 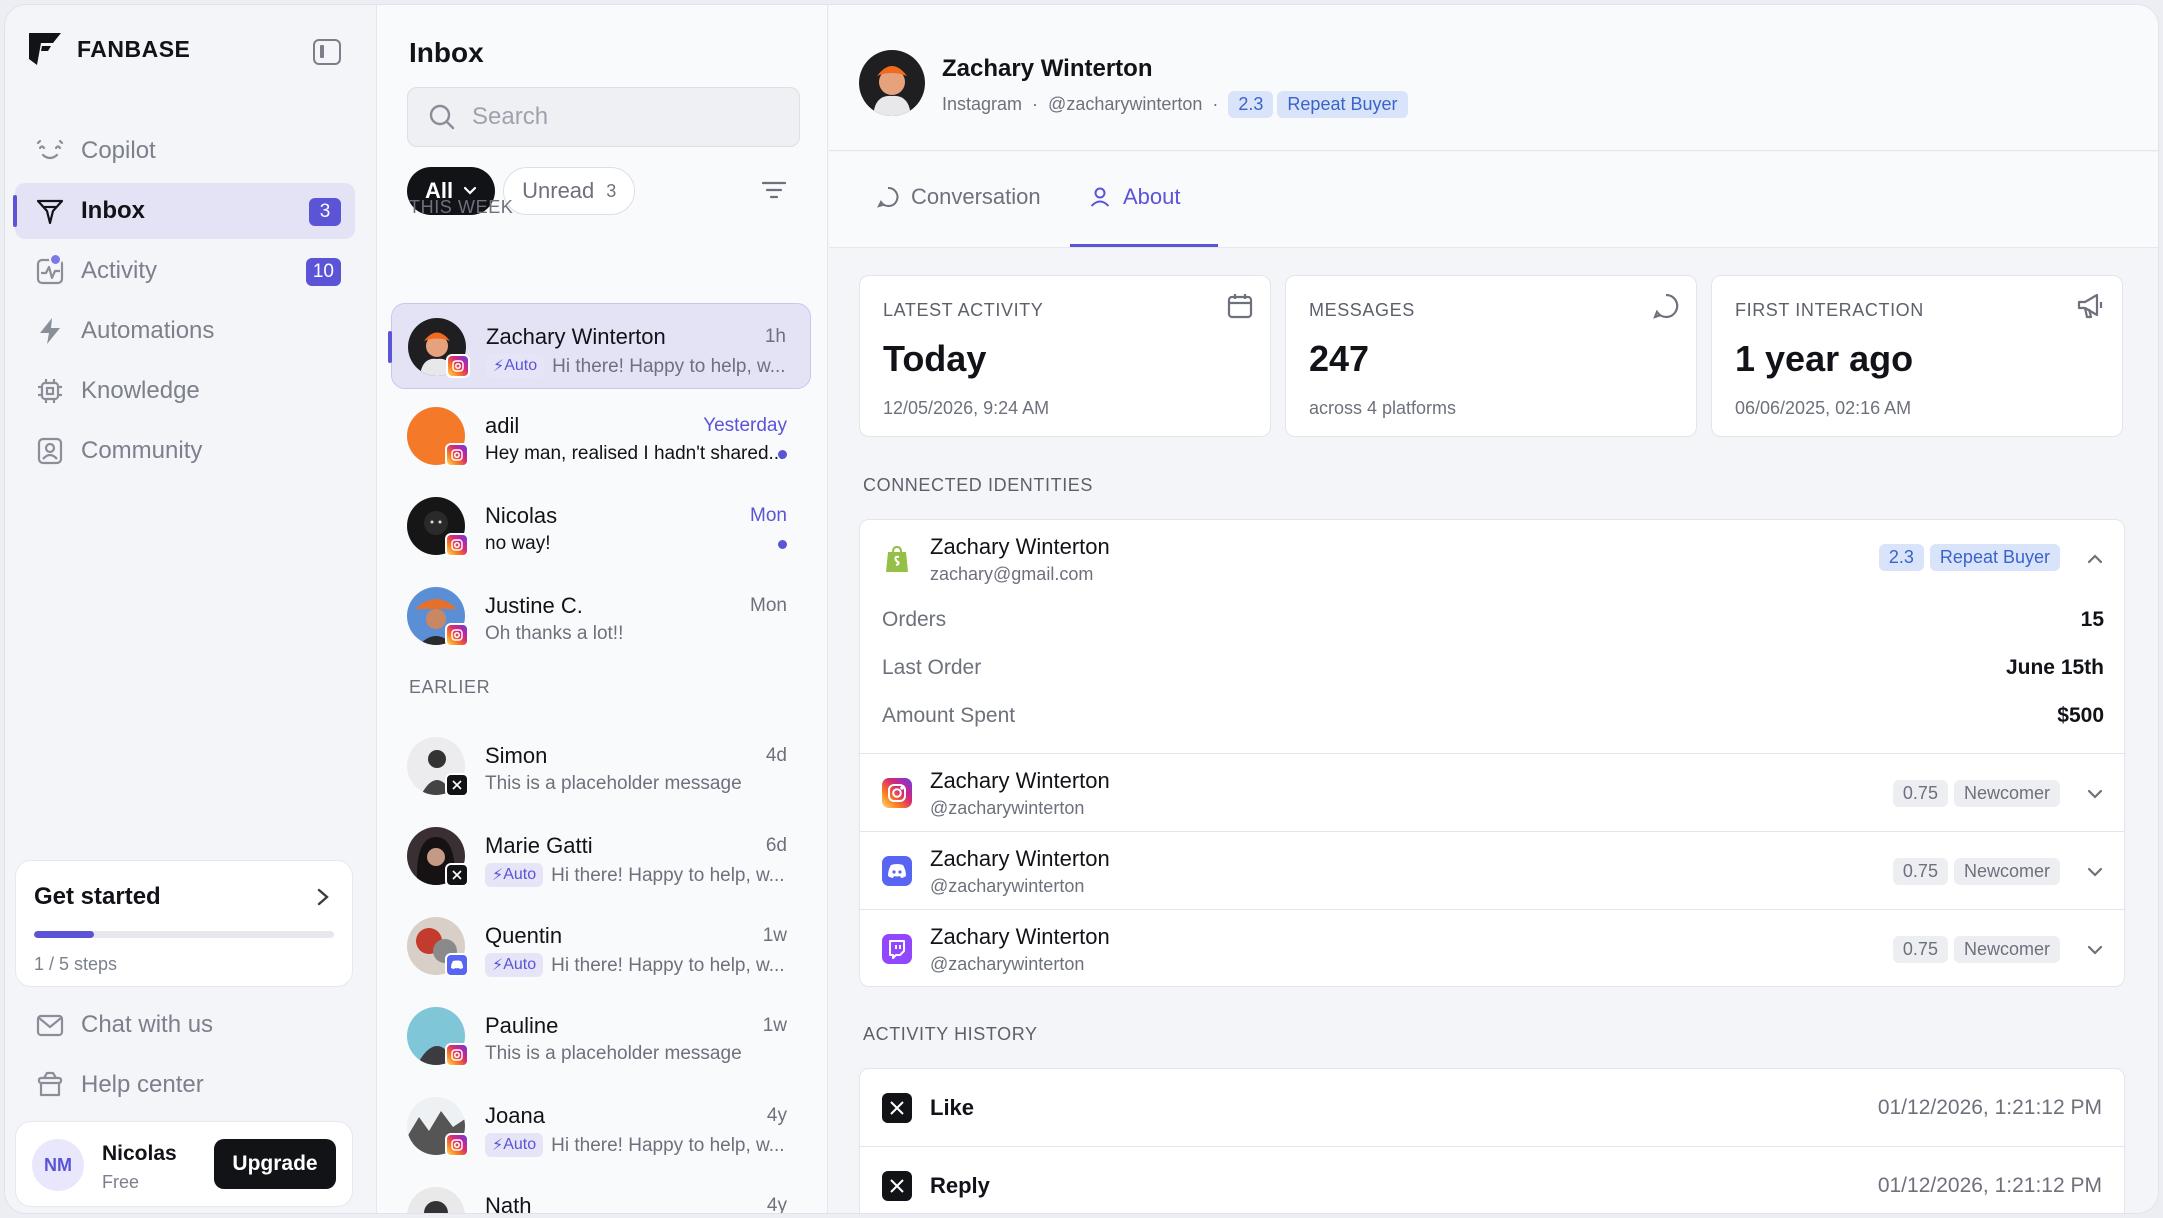 What do you see at coordinates (640, 544) in the screenshot?
I see `conversation-preview: no way!` at bounding box center [640, 544].